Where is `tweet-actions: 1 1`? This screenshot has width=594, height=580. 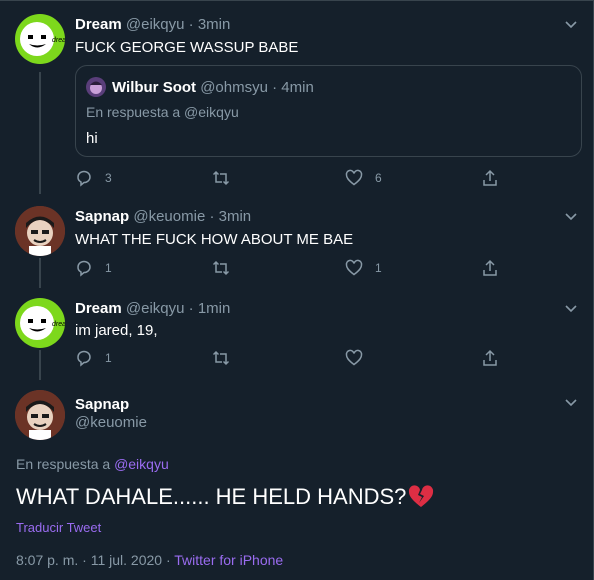
tweet-actions: 1 1 is located at coordinates (290, 268).